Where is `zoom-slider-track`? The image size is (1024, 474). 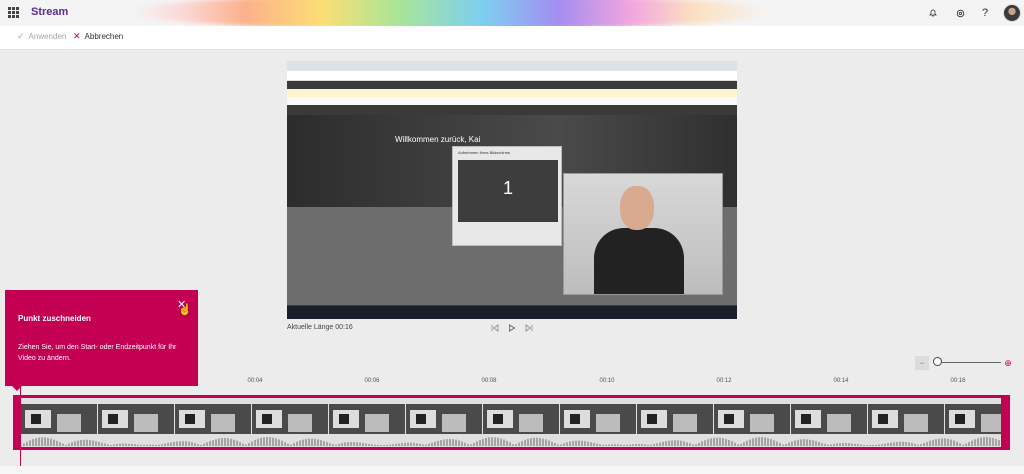
zoom-slider-track is located at coordinates (969, 362).